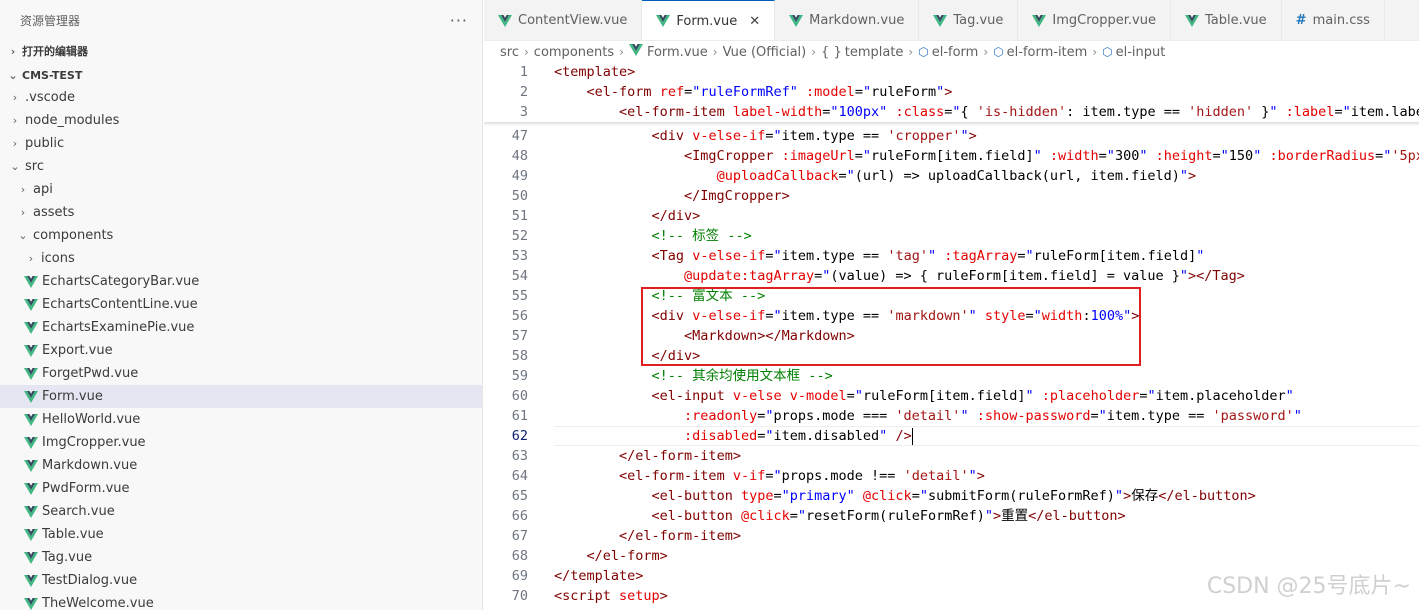  Describe the element at coordinates (599, 576) in the screenshot. I see `code-text: </template>` at that location.